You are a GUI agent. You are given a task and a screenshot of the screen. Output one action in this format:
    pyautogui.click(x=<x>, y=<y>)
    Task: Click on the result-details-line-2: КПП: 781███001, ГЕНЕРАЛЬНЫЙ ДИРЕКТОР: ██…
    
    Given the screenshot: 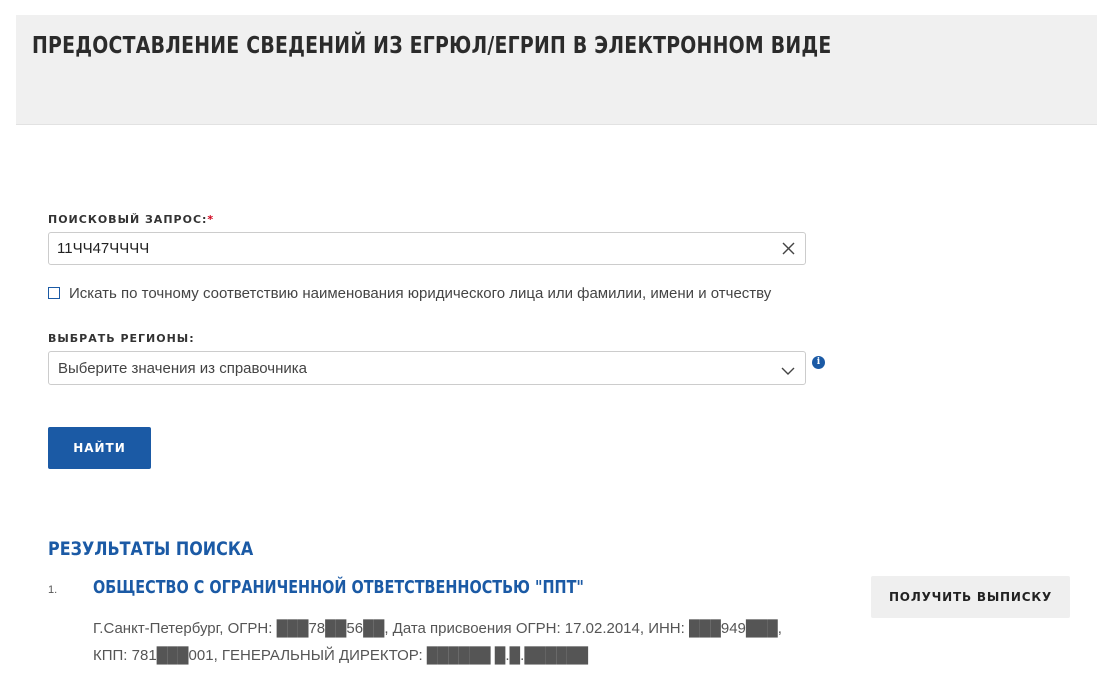 What is the action you would take?
    pyautogui.click(x=341, y=655)
    